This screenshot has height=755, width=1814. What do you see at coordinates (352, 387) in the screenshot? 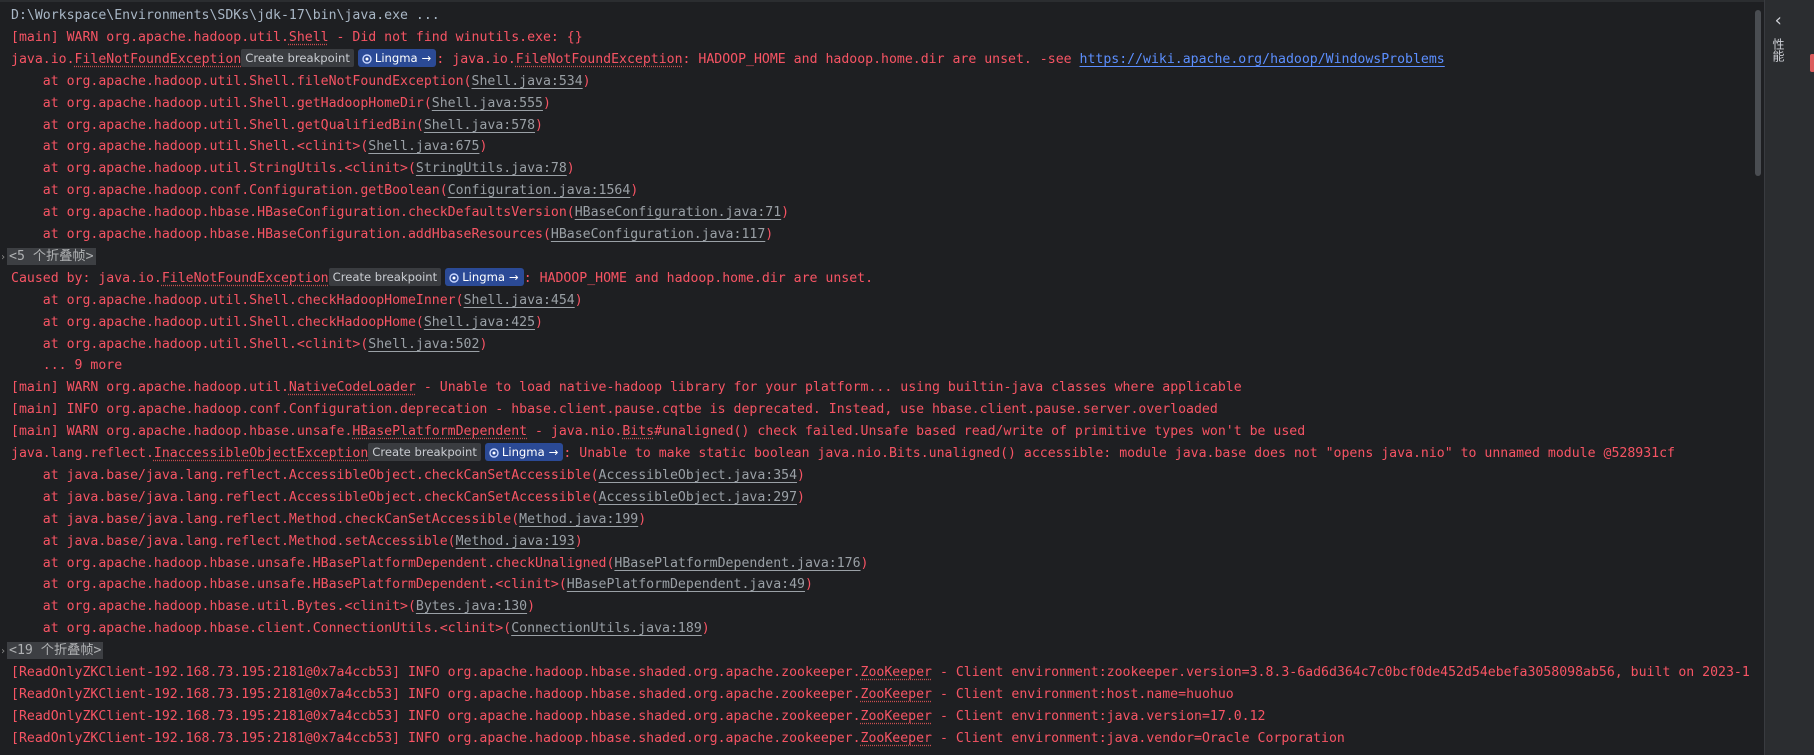
I see `class-reference: NativeCodeLoader` at bounding box center [352, 387].